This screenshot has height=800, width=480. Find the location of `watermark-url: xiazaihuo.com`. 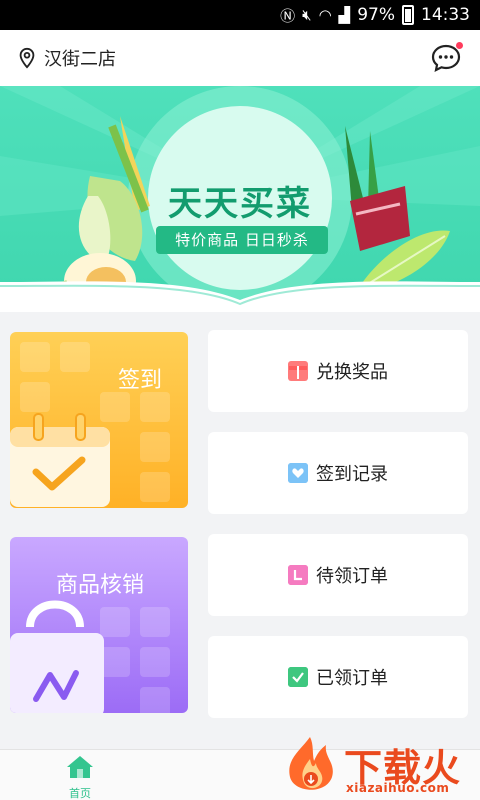

watermark-url: xiazaihuo.com is located at coordinates (398, 788).